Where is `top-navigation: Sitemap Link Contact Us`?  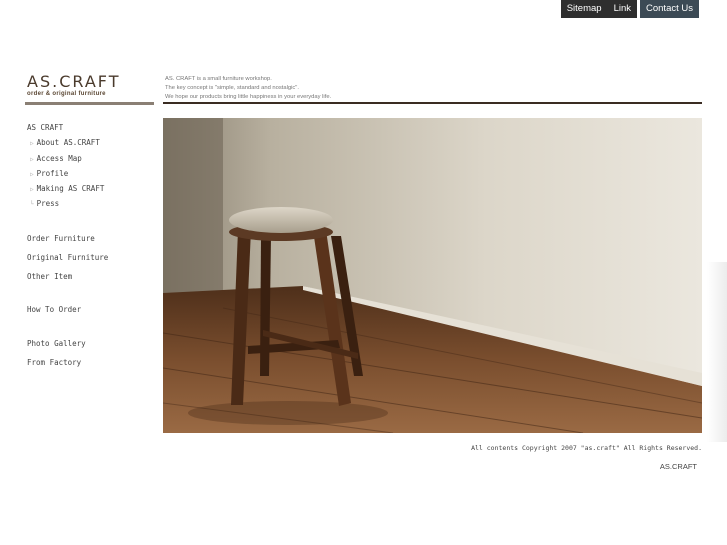 top-navigation: Sitemap Link Contact Us is located at coordinates (628, 9).